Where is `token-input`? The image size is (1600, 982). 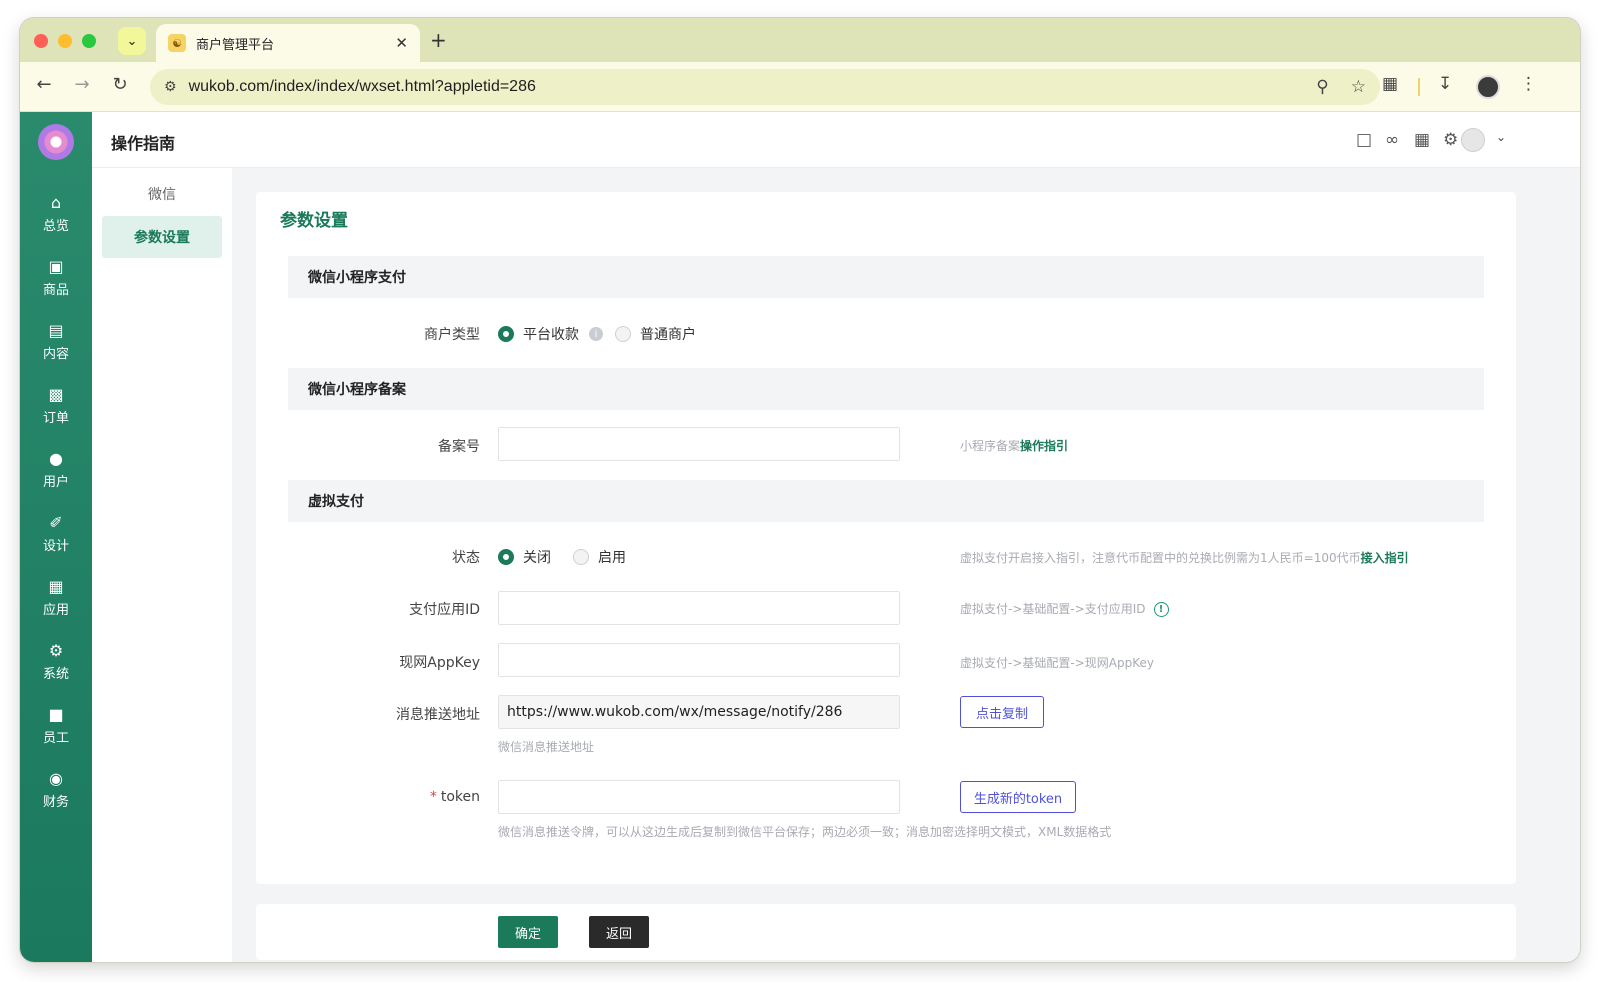 token-input is located at coordinates (699, 797).